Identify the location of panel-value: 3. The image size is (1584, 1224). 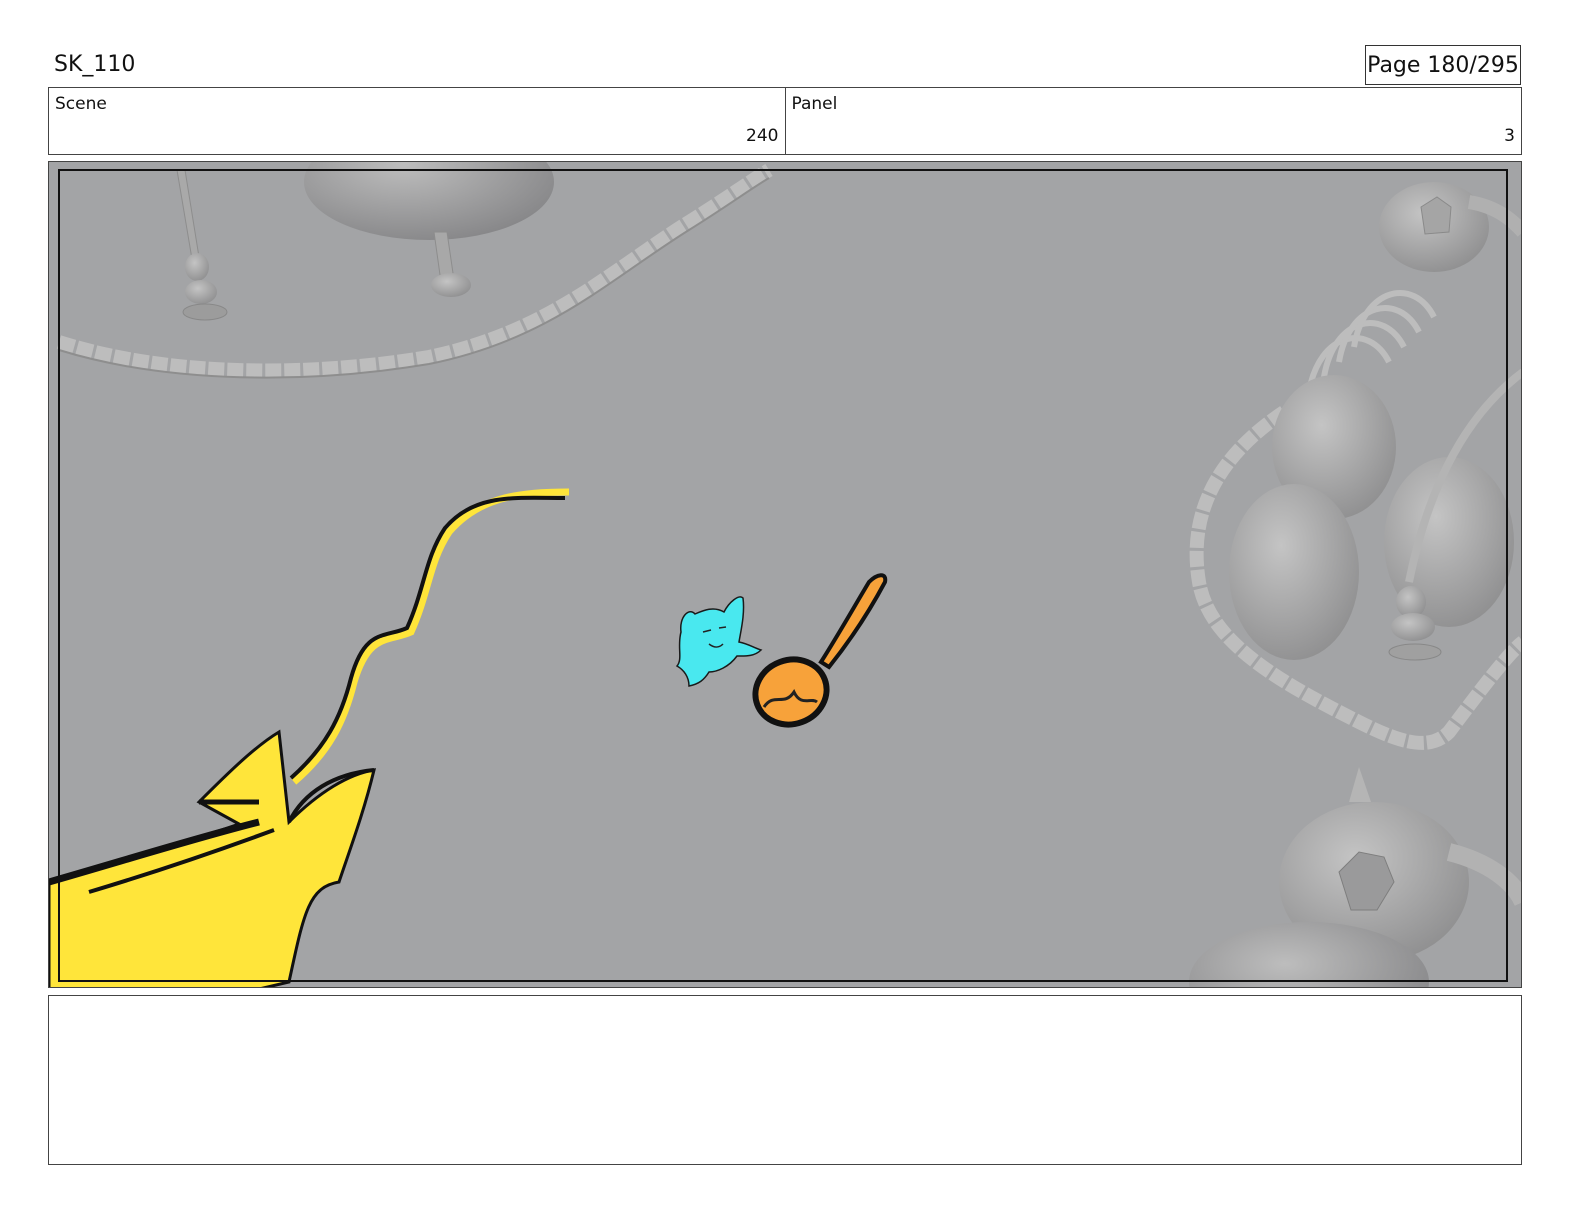
(1509, 136).